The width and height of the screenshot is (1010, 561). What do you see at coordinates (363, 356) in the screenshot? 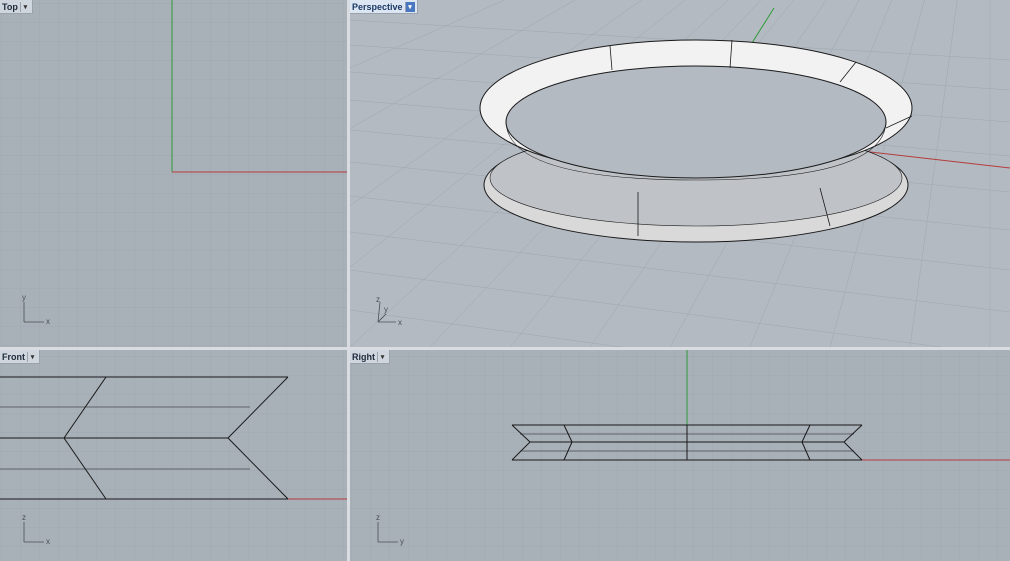
I see `viewport-title: Right` at bounding box center [363, 356].